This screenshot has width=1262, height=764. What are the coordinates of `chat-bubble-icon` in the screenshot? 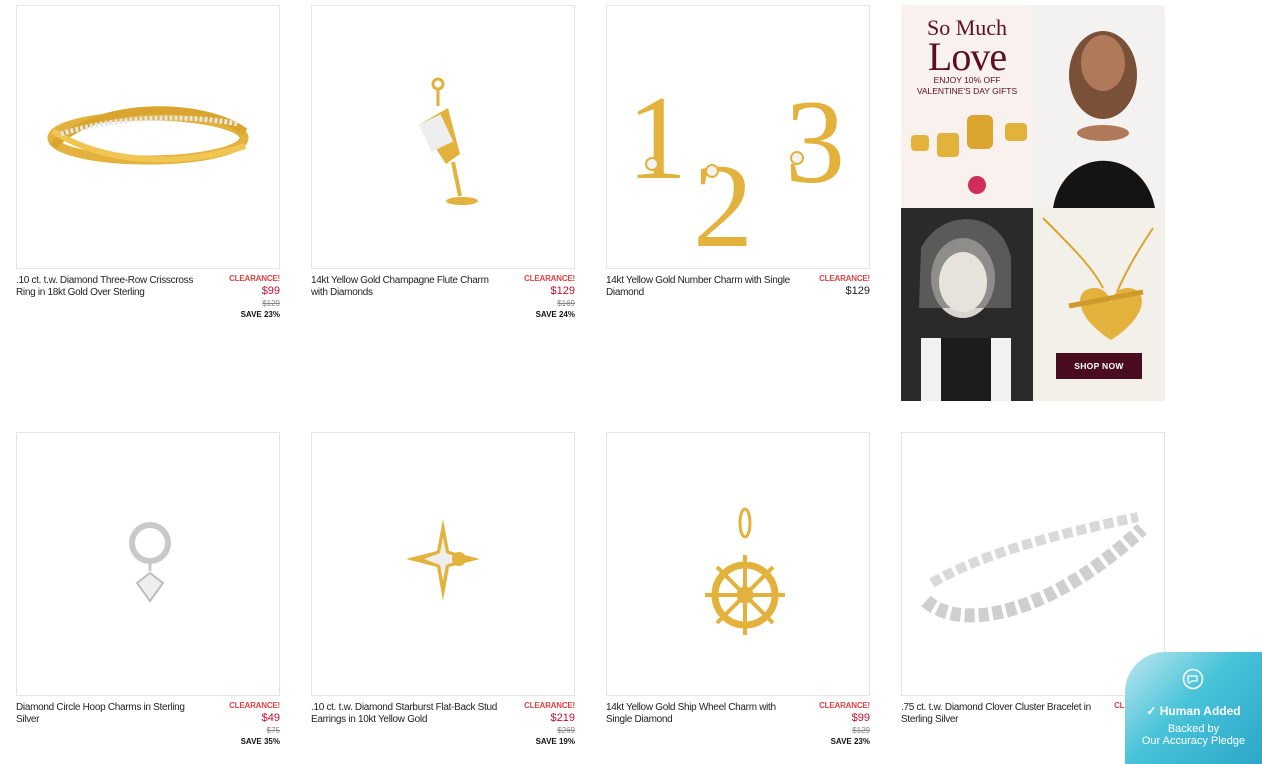 It's located at (1193, 679).